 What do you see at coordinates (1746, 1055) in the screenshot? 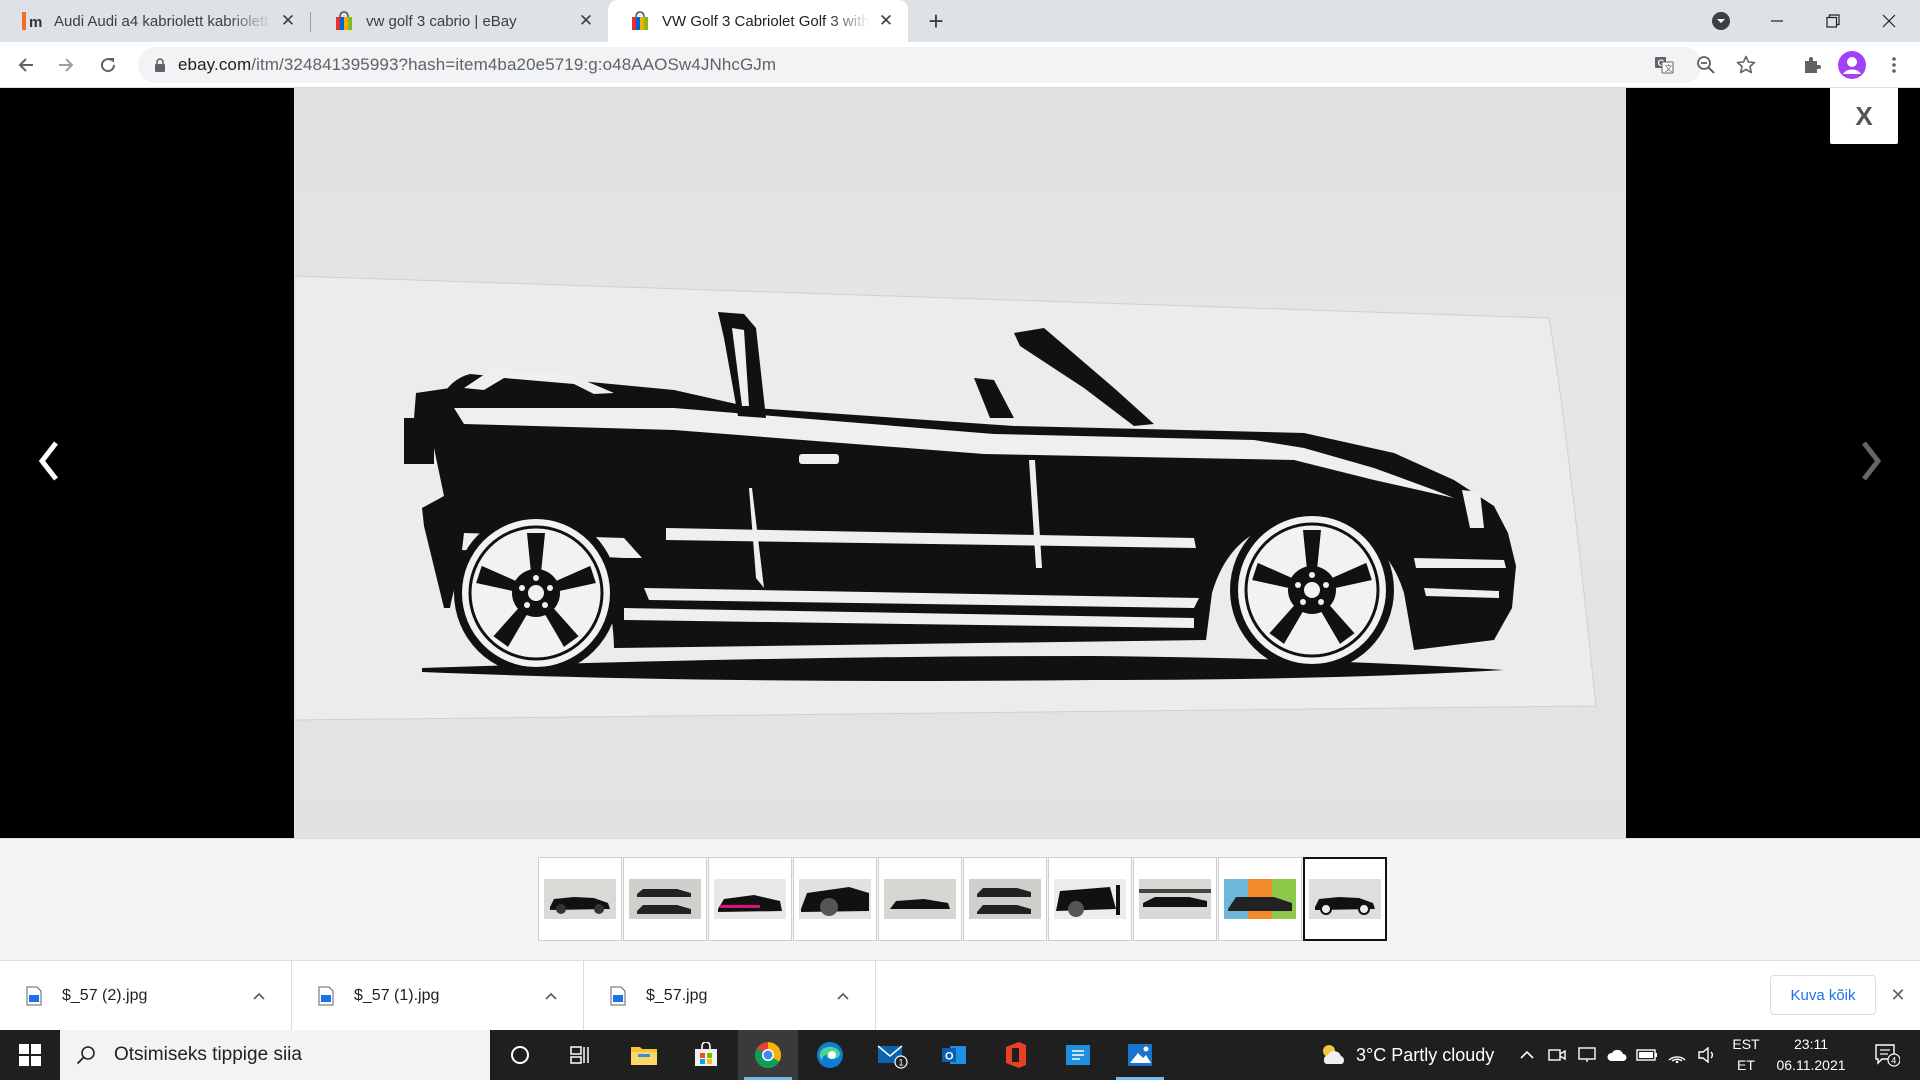
I see `input-language-indicator: EST ET` at bounding box center [1746, 1055].